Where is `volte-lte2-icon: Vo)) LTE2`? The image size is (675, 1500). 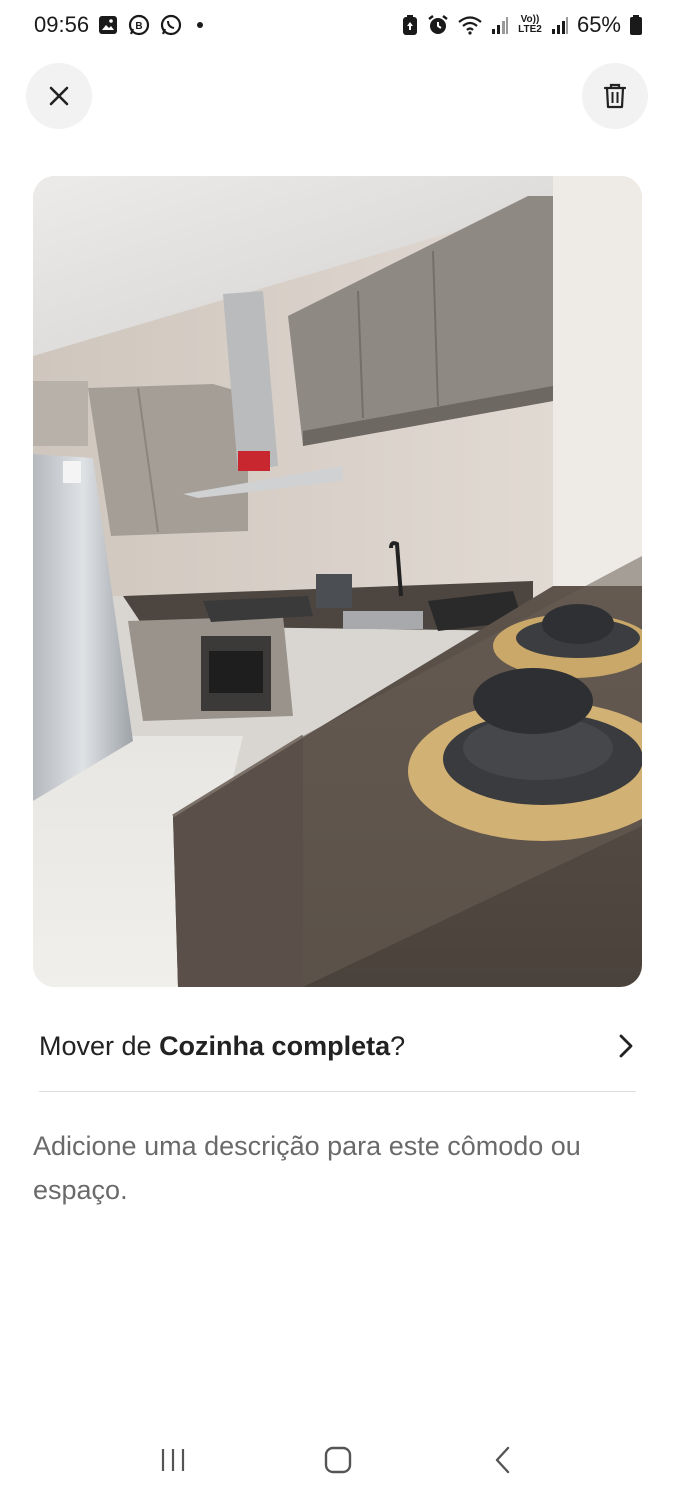 volte-lte2-icon: Vo)) LTE2 is located at coordinates (530, 25).